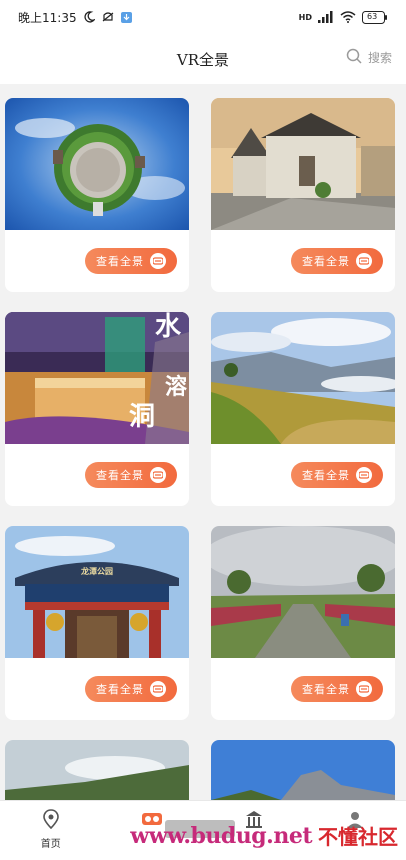 The height and width of the screenshot is (860, 406). Describe the element at coordinates (89, 17) in the screenshot. I see `moon-icon` at that location.